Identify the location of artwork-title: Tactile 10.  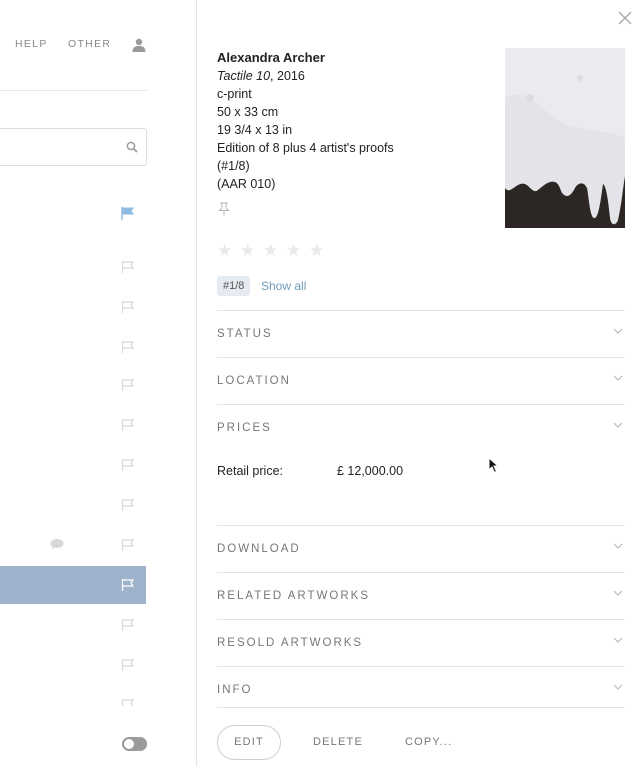
(244, 76).